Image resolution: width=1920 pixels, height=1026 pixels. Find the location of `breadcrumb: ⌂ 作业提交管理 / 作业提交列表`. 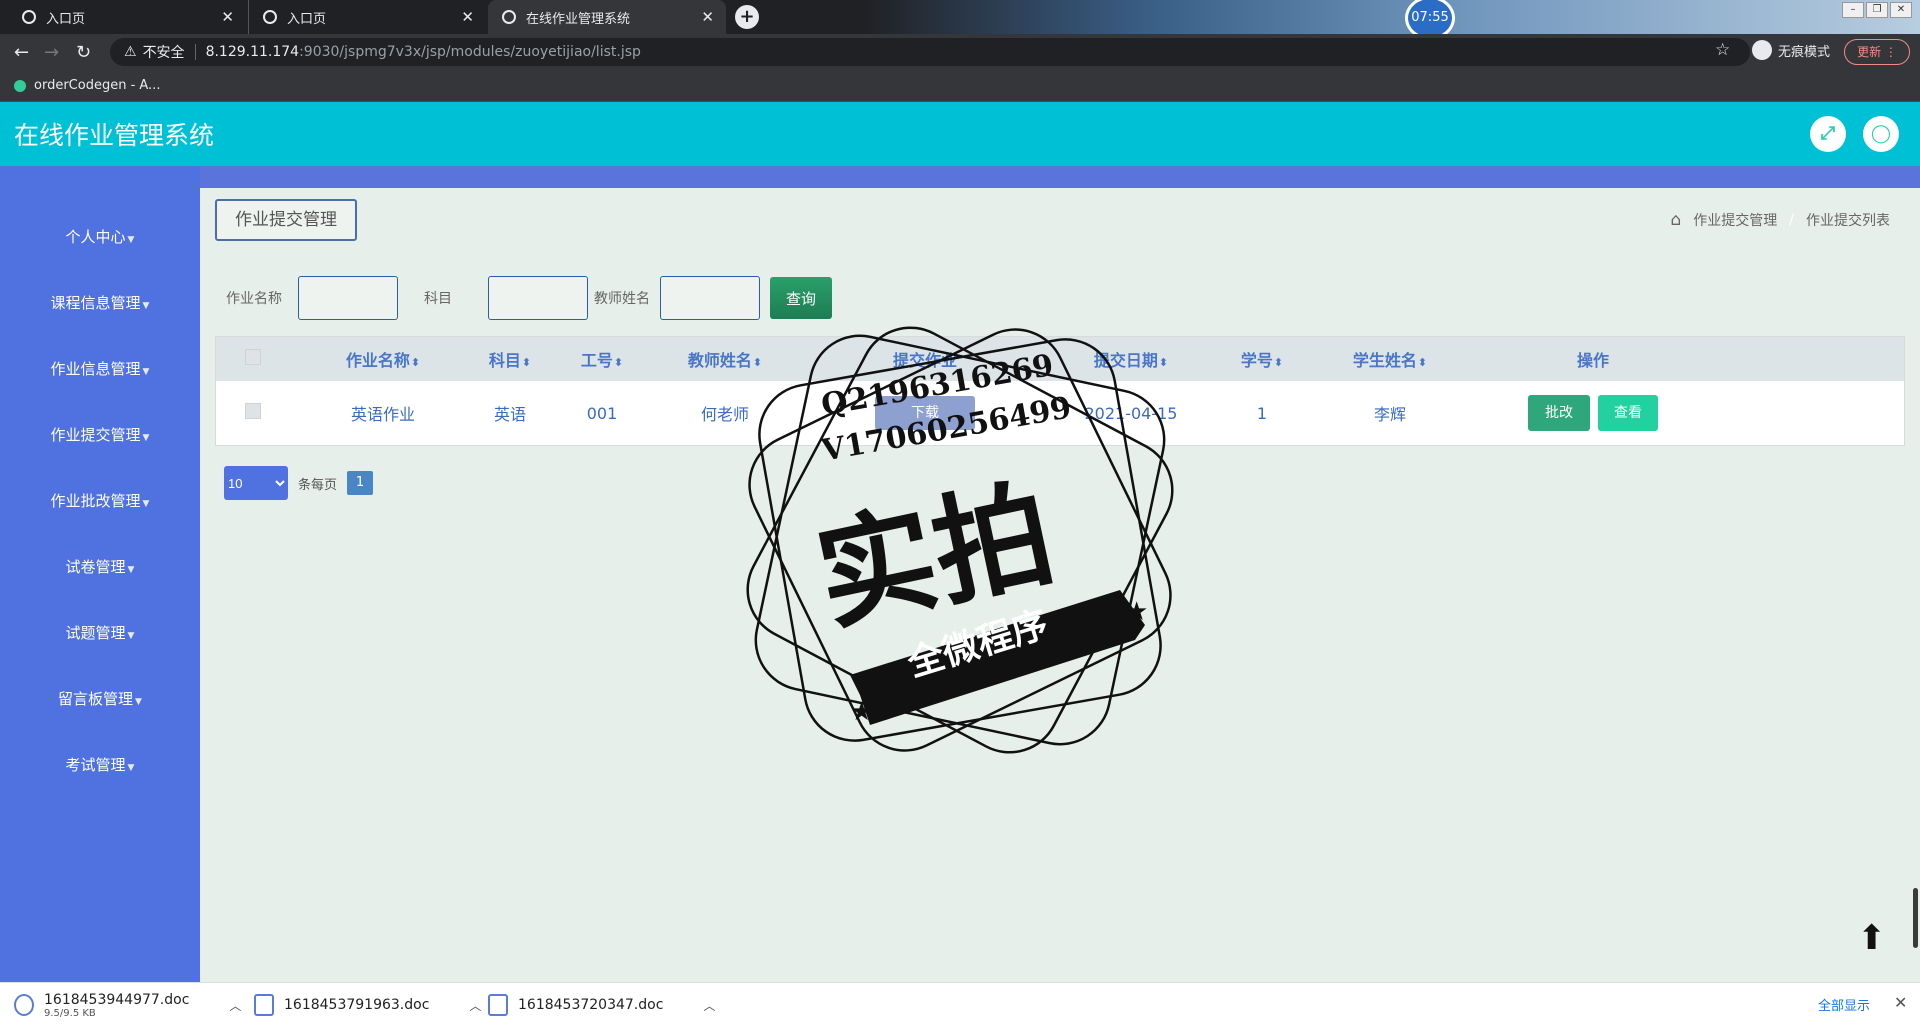

breadcrumb: ⌂ 作业提交管理 / 作业提交列表 is located at coordinates (1780, 220).